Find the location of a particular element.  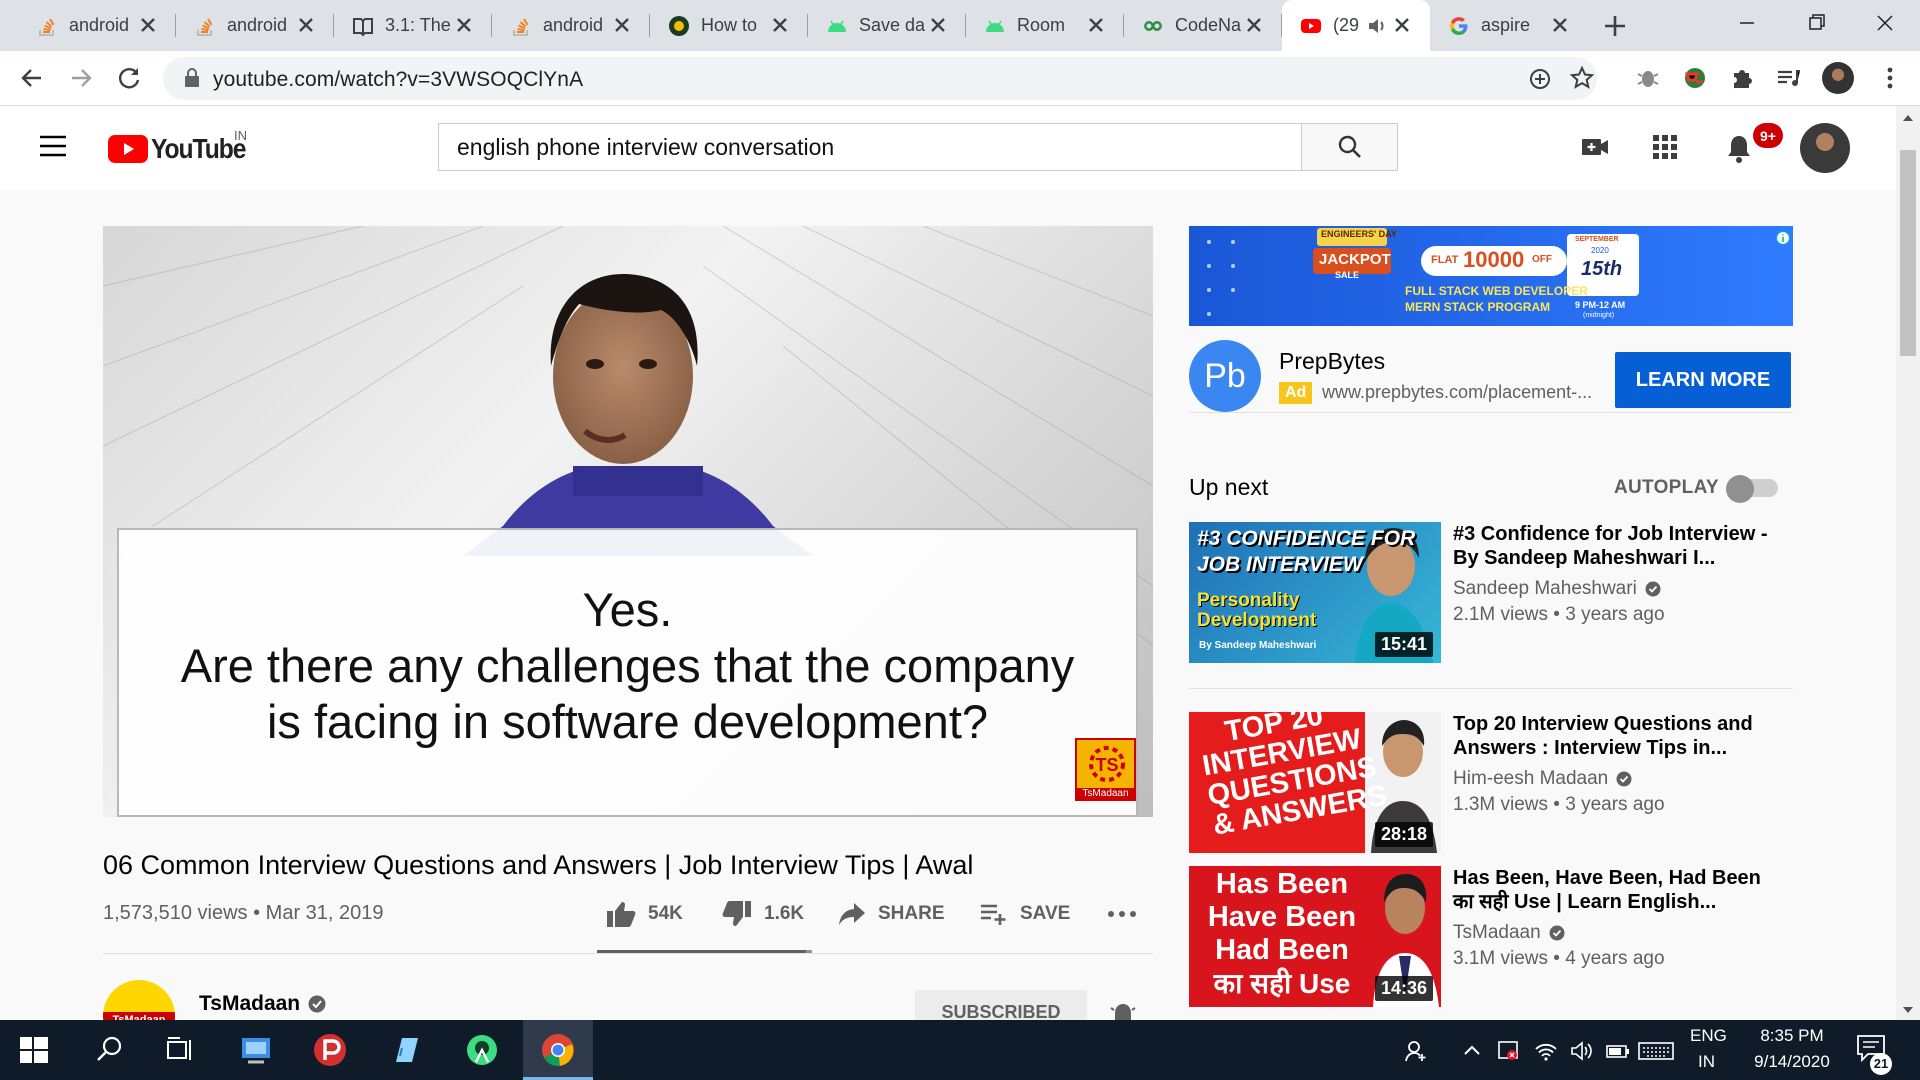

media-queue-icon is located at coordinates (1788, 78).